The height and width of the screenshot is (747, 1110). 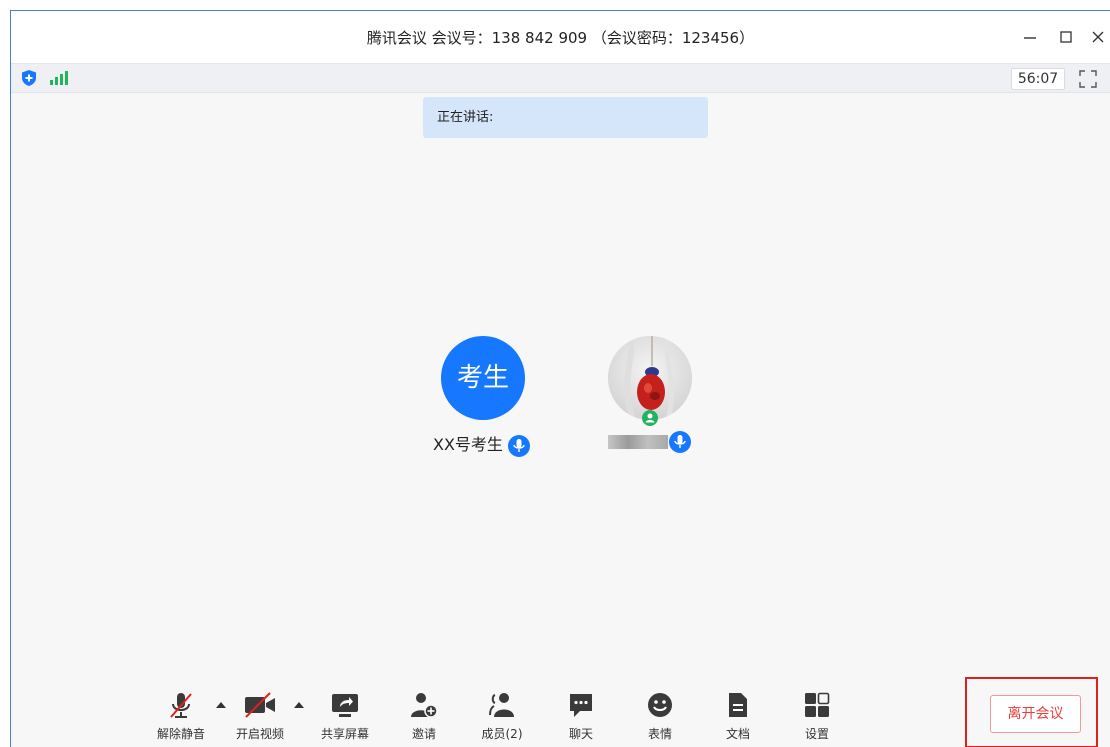 What do you see at coordinates (344, 734) in the screenshot?
I see `share-screen-label: 共享屏幕` at bounding box center [344, 734].